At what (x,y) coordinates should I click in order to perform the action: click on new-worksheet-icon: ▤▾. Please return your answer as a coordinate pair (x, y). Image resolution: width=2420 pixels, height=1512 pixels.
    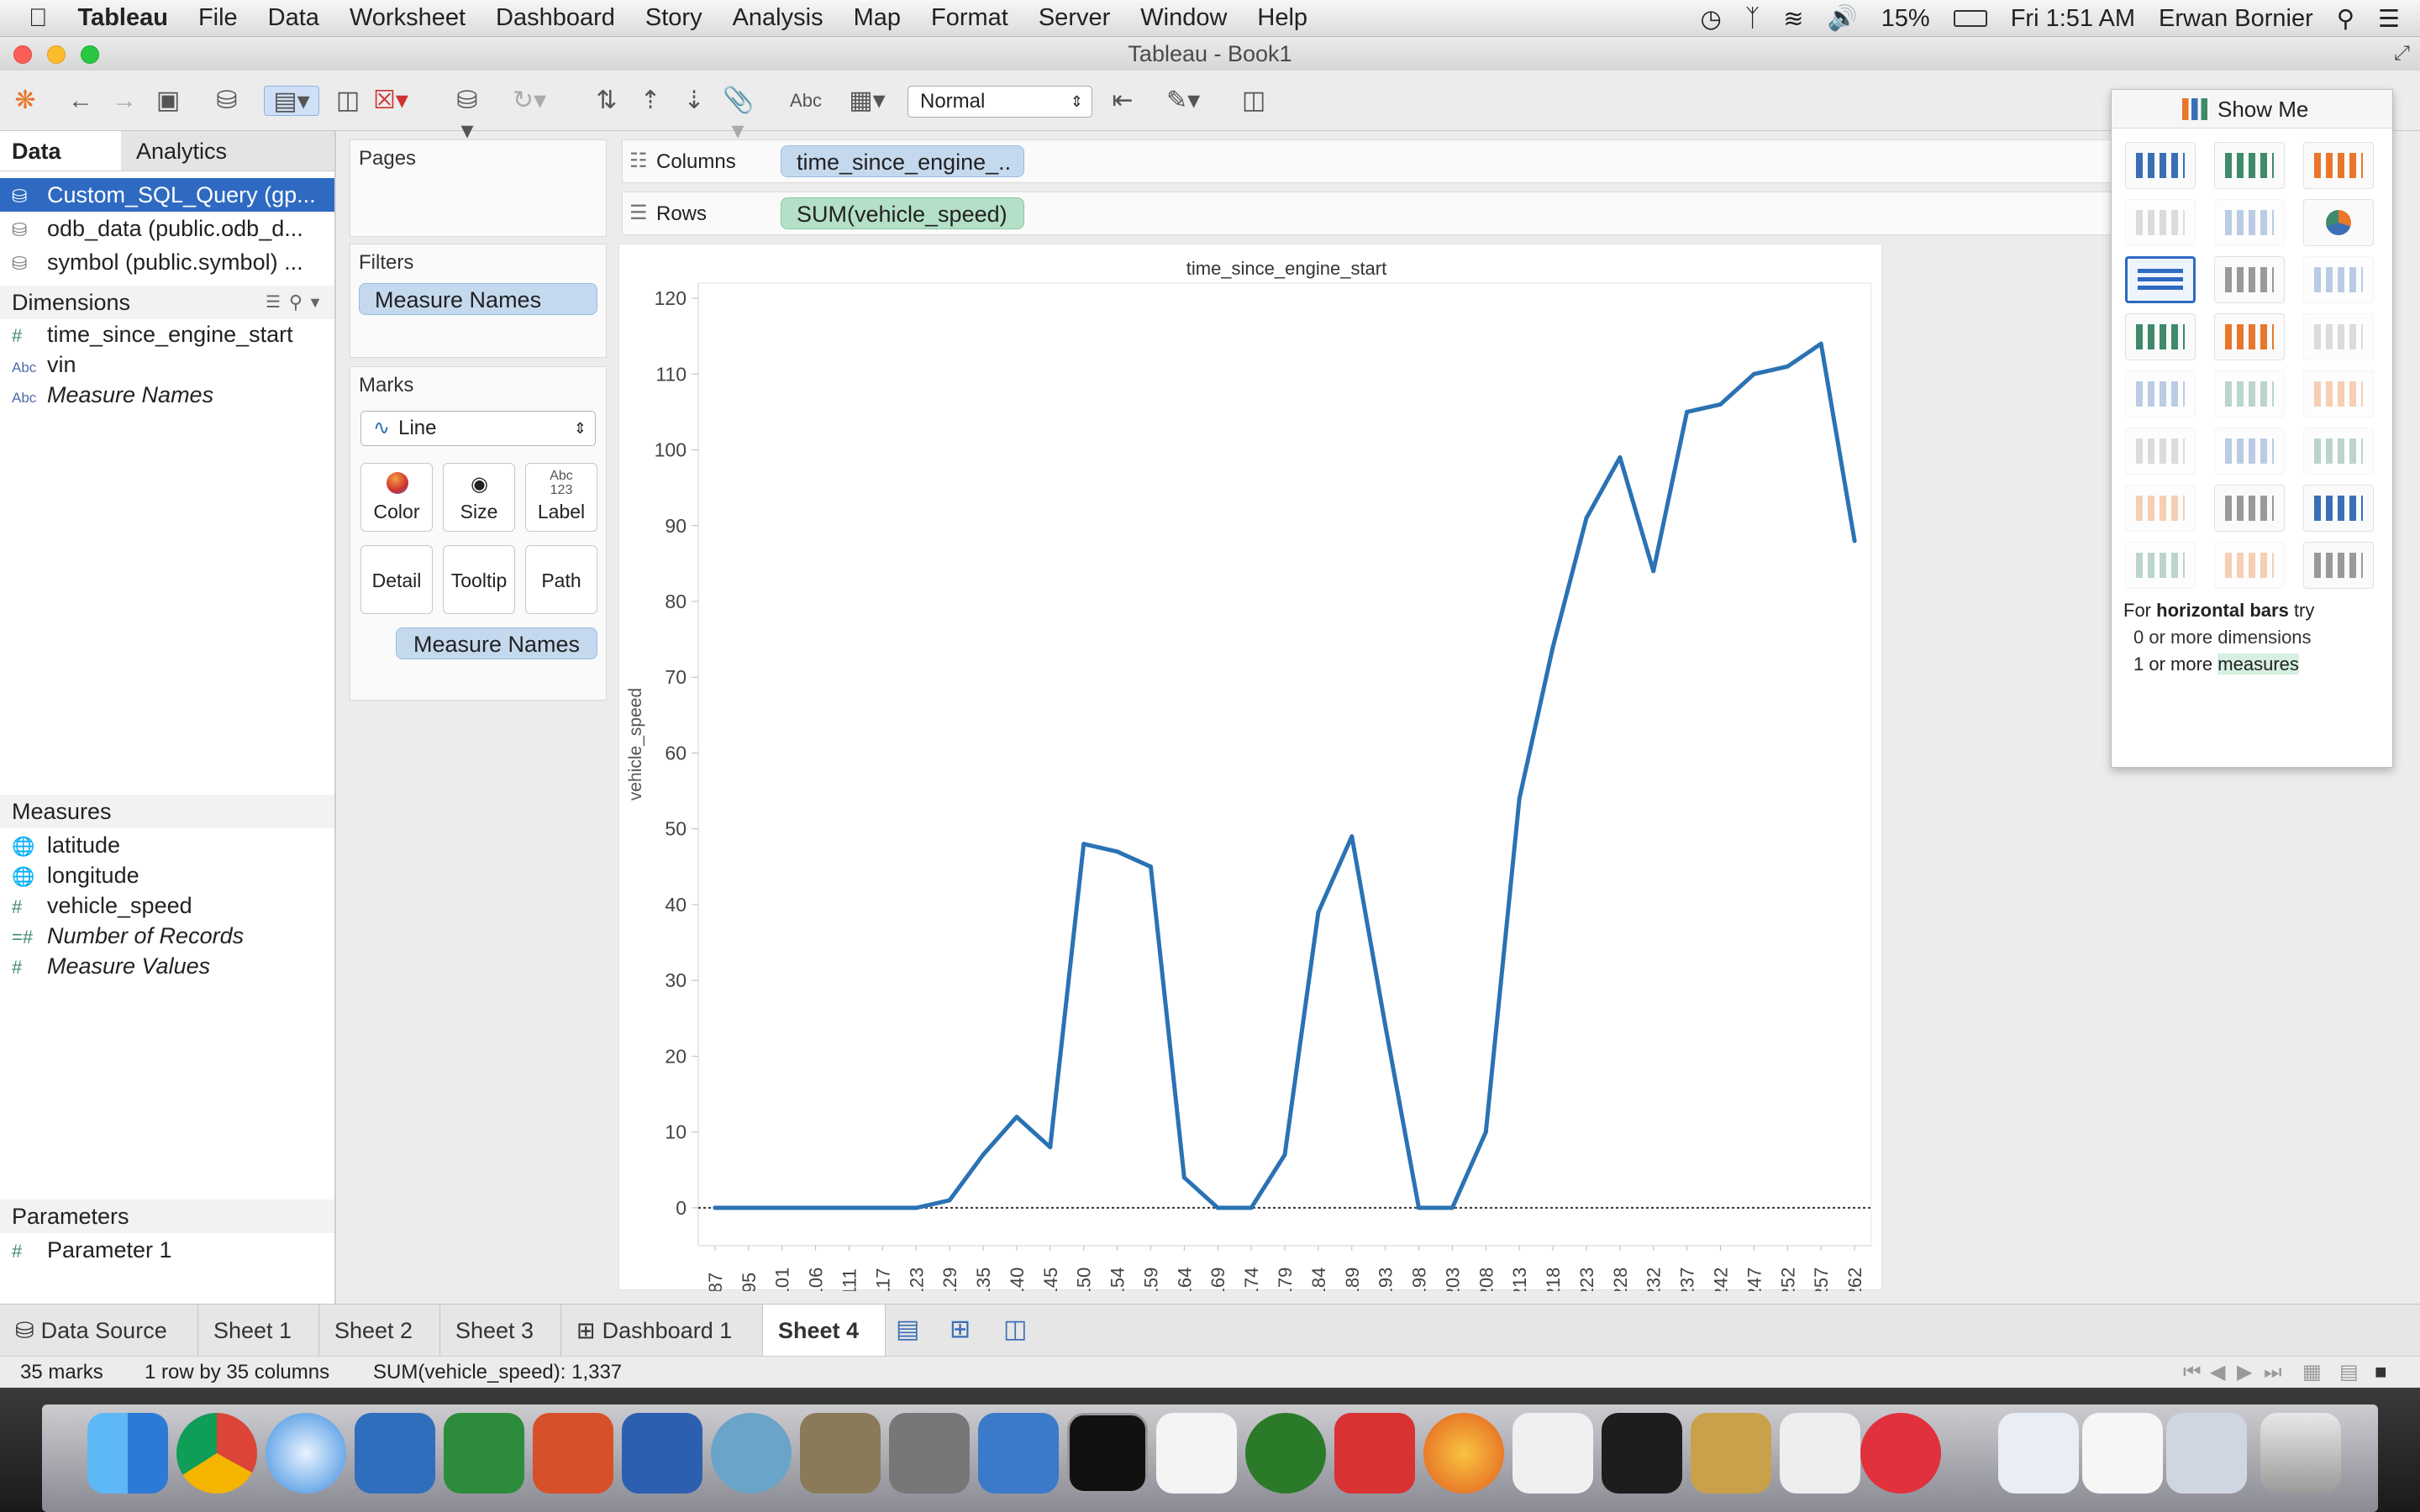
    Looking at the image, I should click on (291, 101).